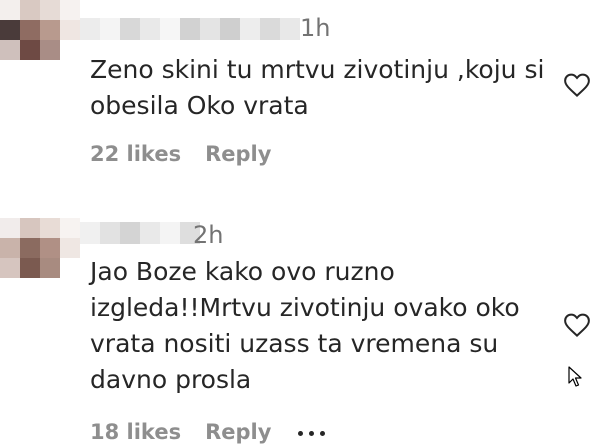 The width and height of the screenshot is (610, 444). Describe the element at coordinates (317, 69) in the screenshot. I see `comment-text-line: Zeno skini tu mrtvu zivotinju ,koju si` at that location.